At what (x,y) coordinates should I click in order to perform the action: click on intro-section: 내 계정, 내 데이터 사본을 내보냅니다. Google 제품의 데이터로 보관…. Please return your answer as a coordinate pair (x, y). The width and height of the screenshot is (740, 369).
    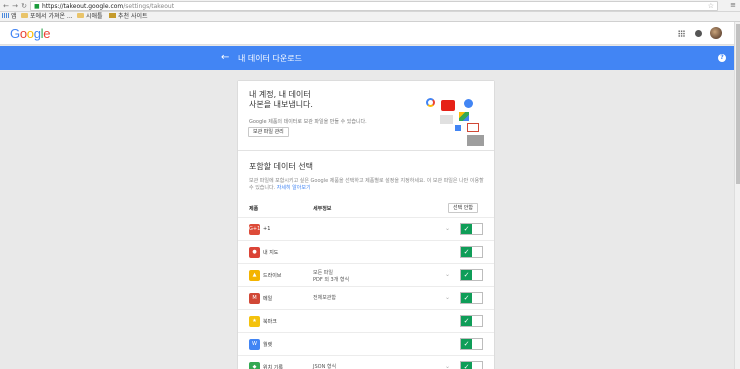
    Looking at the image, I should click on (366, 116).